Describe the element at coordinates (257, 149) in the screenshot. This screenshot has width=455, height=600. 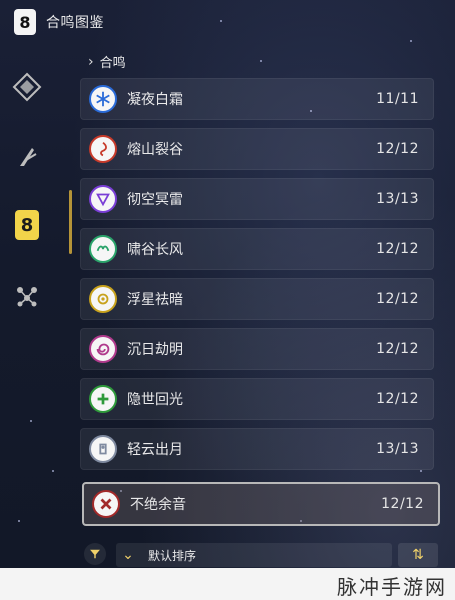
I see `list-item: 熔山裂谷 12/12` at that location.